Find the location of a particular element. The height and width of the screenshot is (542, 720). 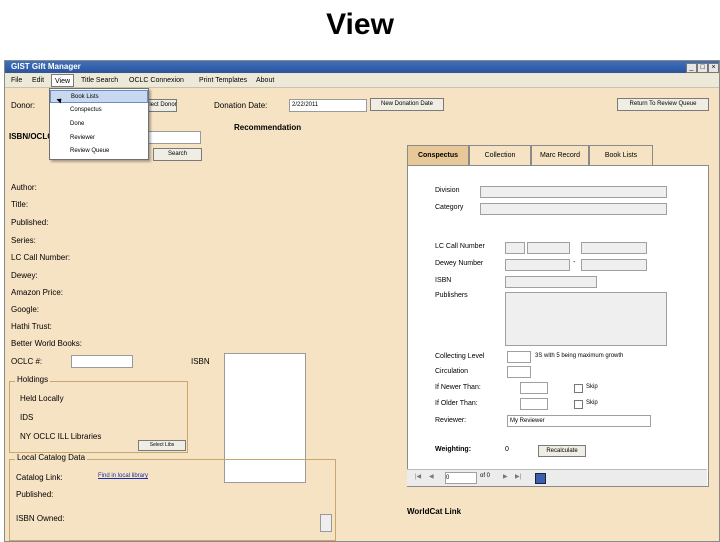

menu-item-conspectus: Conspectus is located at coordinates (99, 110).